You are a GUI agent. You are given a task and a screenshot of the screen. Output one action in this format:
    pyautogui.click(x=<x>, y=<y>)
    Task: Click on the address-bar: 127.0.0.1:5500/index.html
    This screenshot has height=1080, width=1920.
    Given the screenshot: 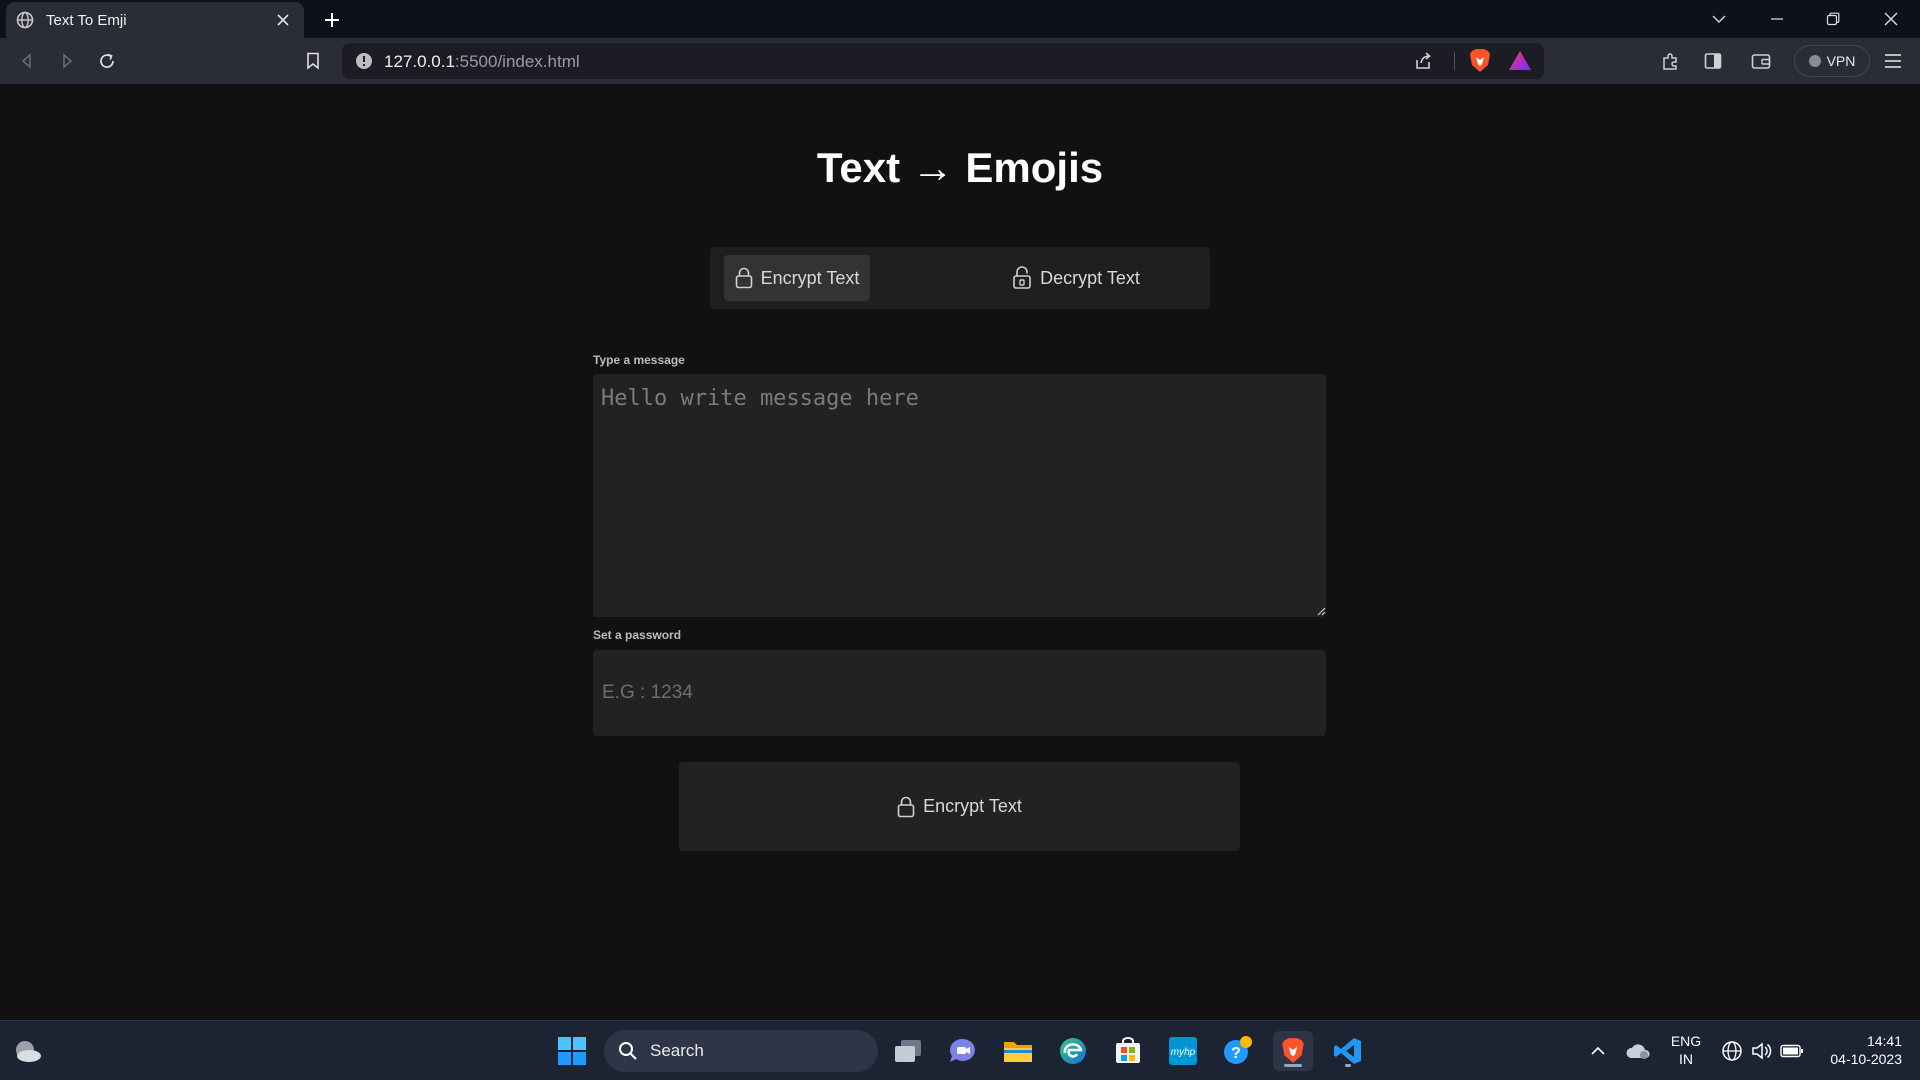 What is the action you would take?
    pyautogui.click(x=943, y=61)
    